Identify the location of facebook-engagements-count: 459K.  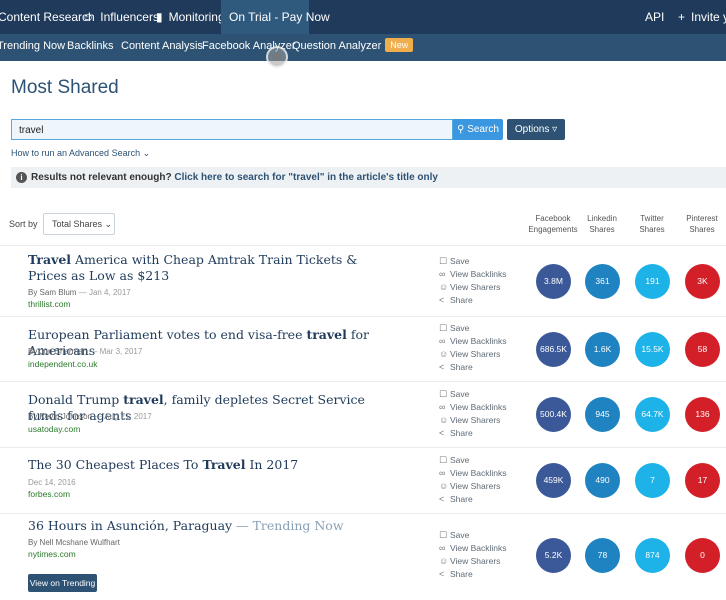
(553, 480).